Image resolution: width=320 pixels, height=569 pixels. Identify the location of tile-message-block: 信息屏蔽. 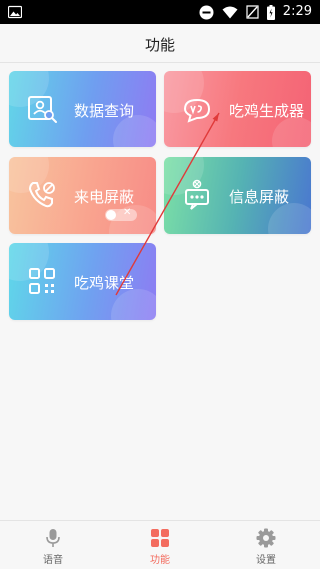
(237, 195).